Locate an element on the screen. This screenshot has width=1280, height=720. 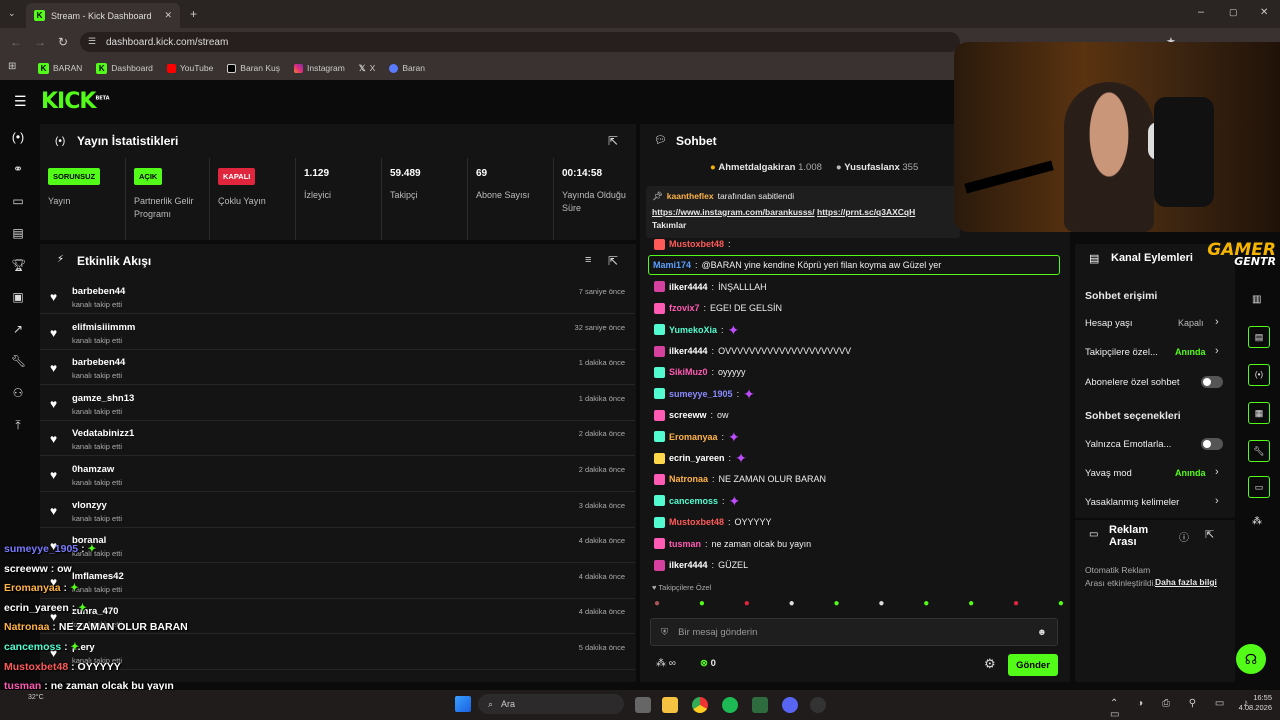
copy-icon: ▥ is located at coordinates (1256, 299).